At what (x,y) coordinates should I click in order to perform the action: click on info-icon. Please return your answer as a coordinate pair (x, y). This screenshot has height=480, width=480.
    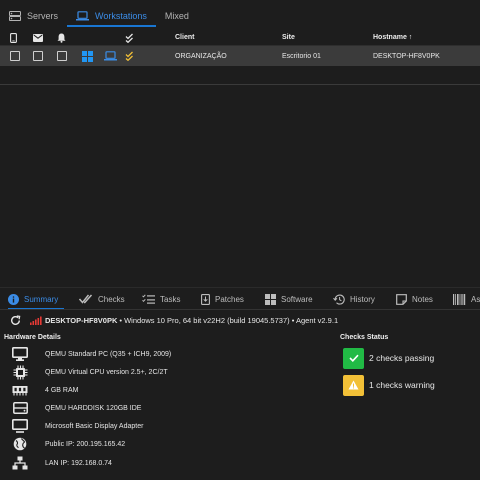
    Looking at the image, I should click on (13, 299).